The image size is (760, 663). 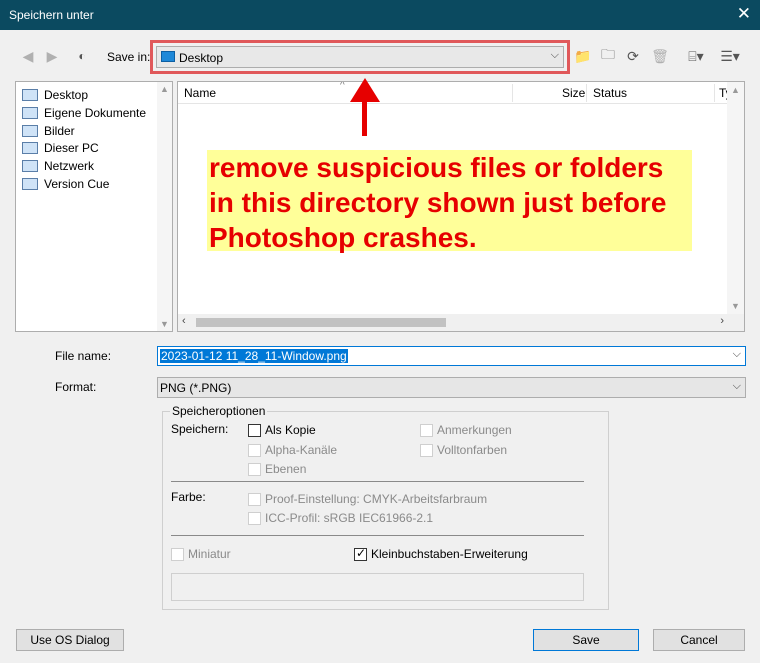 I want to click on new-folder-icon: 🗀, so click(x=608, y=56).